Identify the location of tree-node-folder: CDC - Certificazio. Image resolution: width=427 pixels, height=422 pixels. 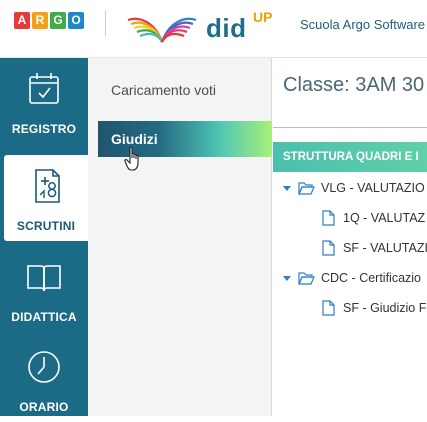
(351, 278).